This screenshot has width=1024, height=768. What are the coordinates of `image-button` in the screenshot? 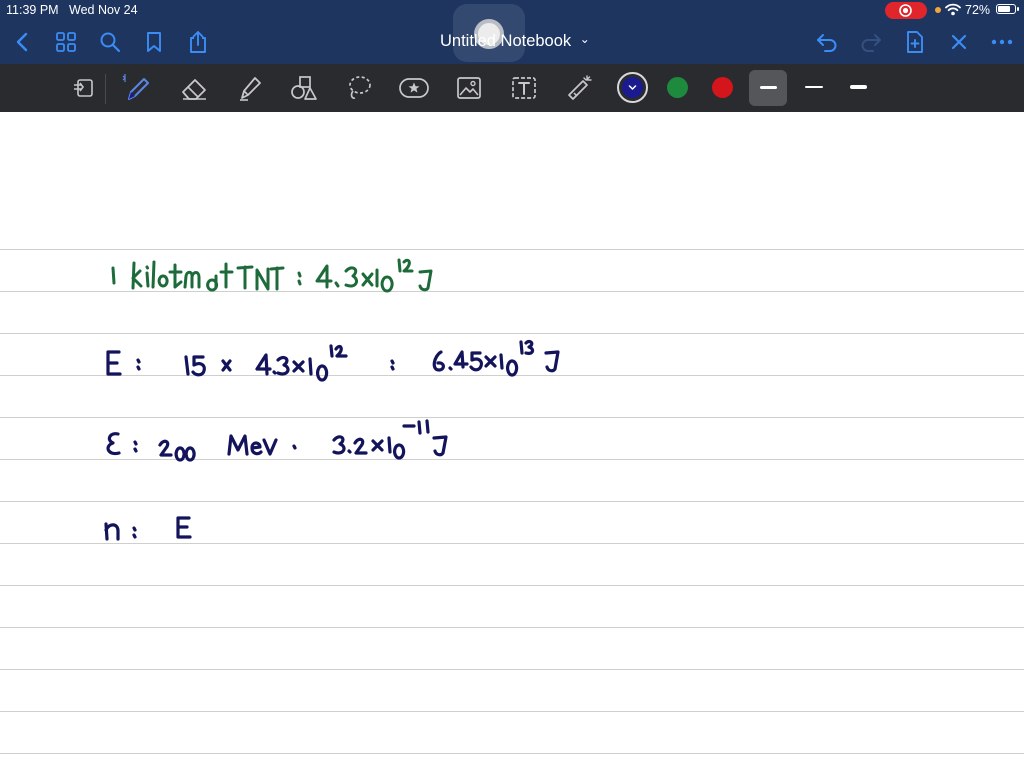 It's located at (469, 88).